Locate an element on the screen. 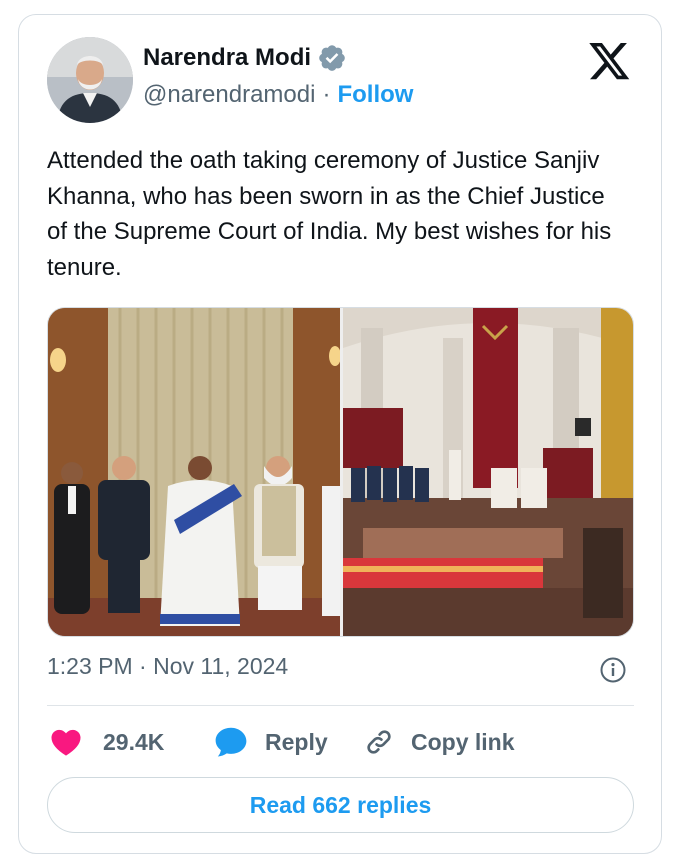 Image resolution: width=684 pixels, height=866 pixels. divider is located at coordinates (340, 705).